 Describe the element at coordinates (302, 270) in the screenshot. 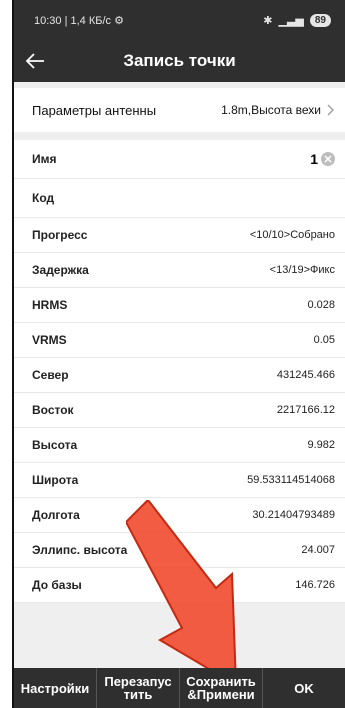

I see `field-value: <13/19>Фикс` at that location.